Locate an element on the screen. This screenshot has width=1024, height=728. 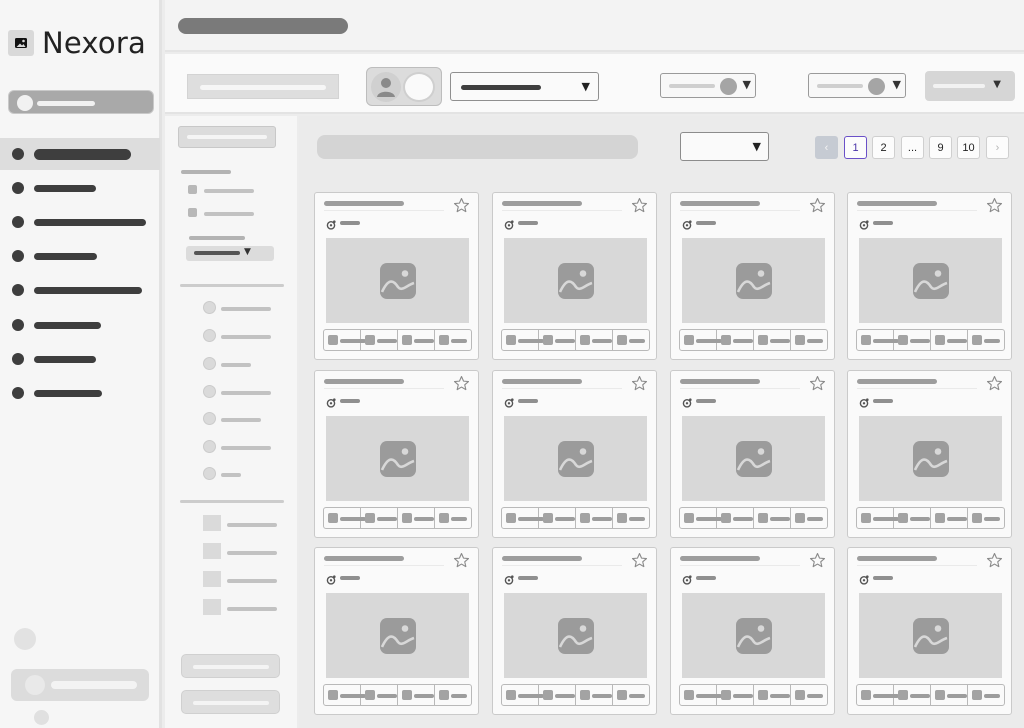
search-input is located at coordinates (263, 86).